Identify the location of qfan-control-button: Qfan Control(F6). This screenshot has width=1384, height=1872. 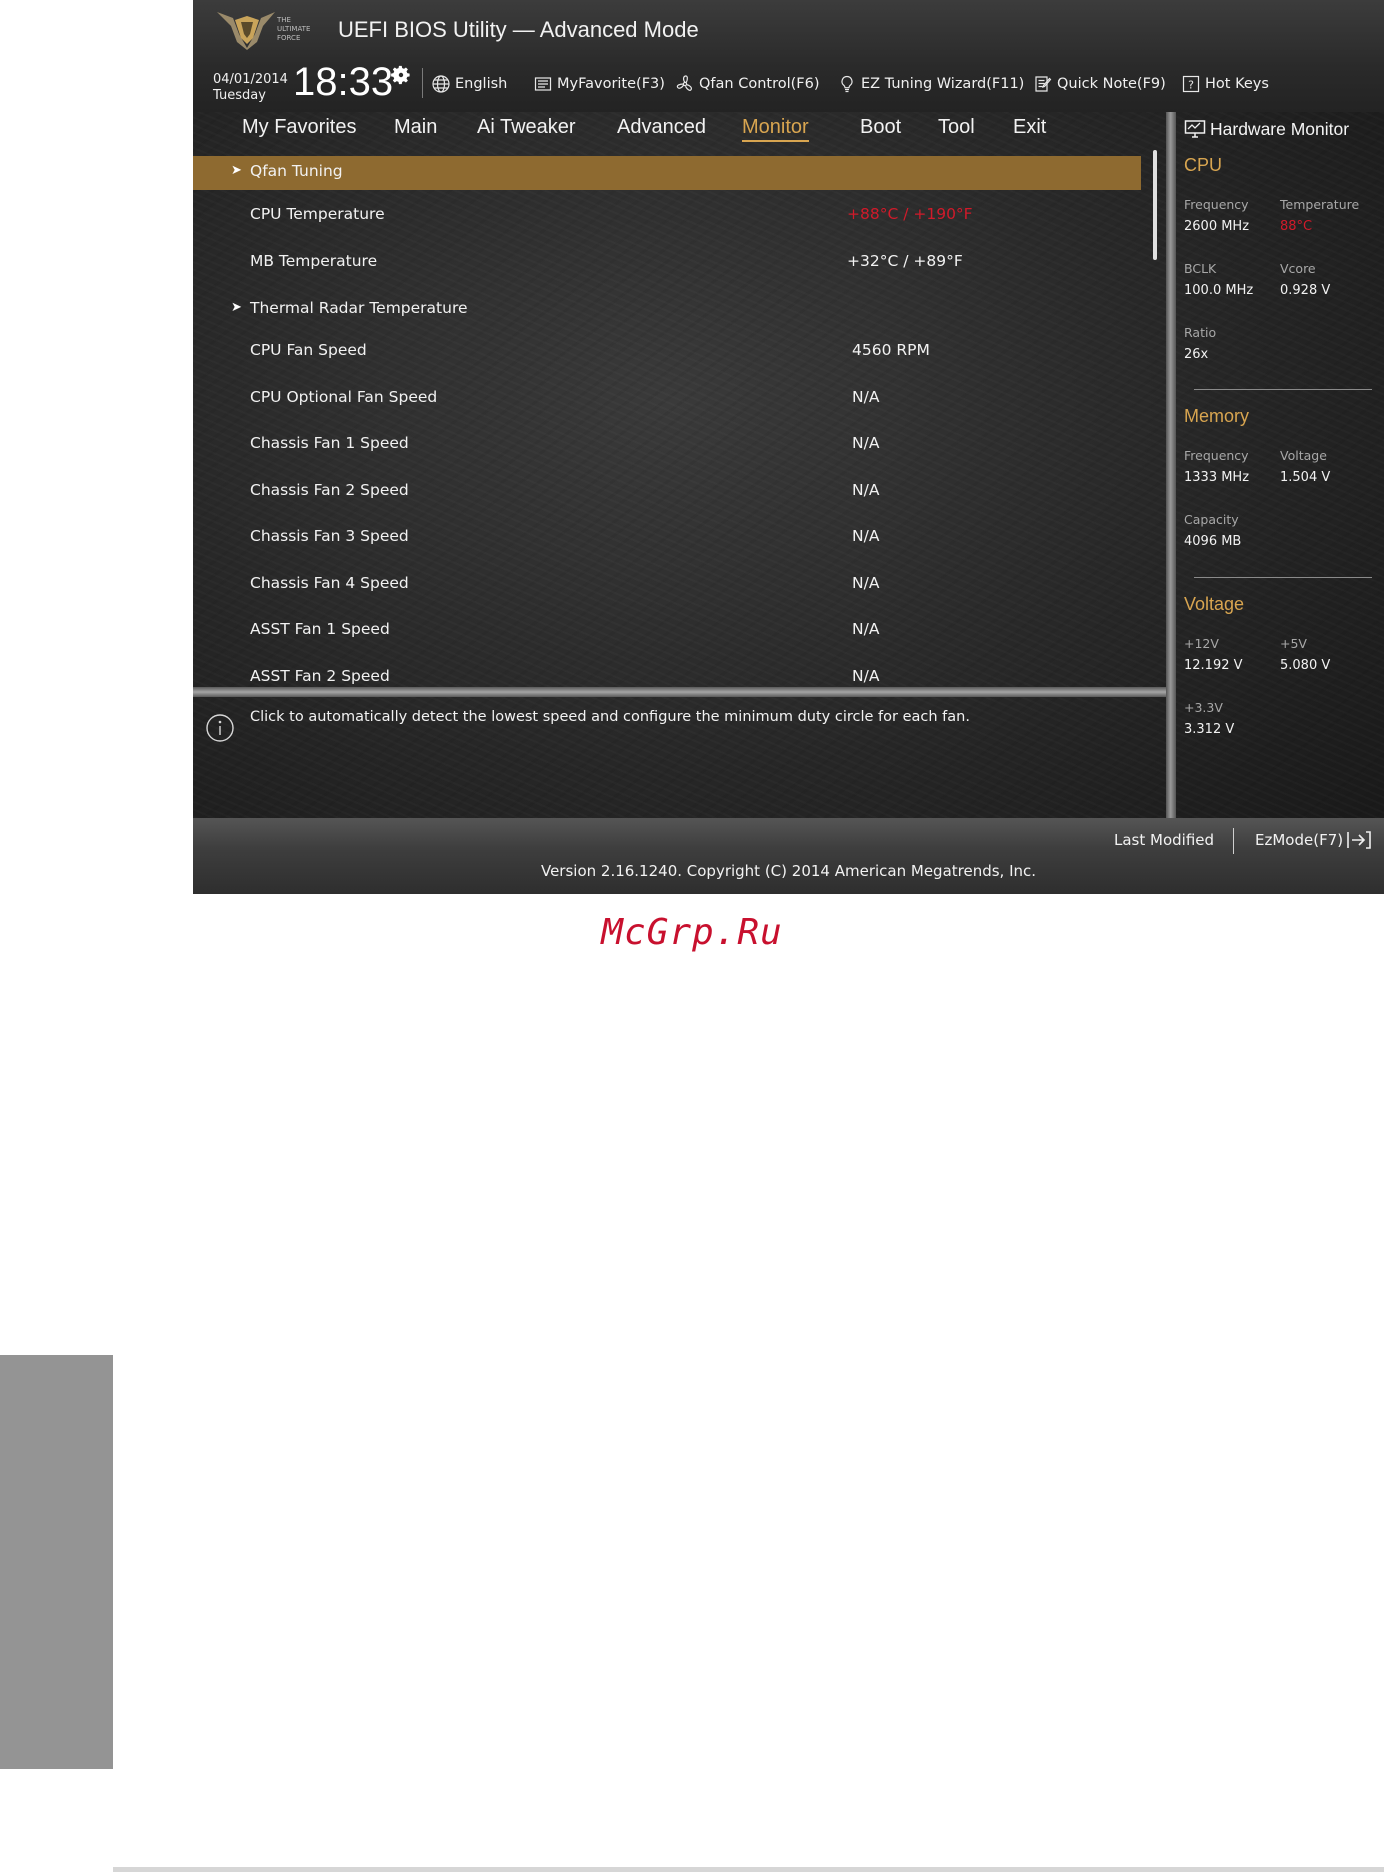
(747, 84).